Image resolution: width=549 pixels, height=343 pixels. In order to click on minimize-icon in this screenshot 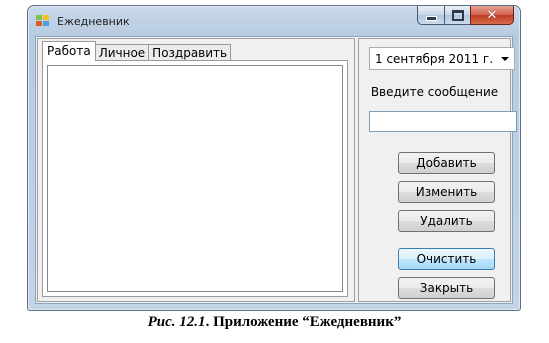, I will do `click(431, 18)`.